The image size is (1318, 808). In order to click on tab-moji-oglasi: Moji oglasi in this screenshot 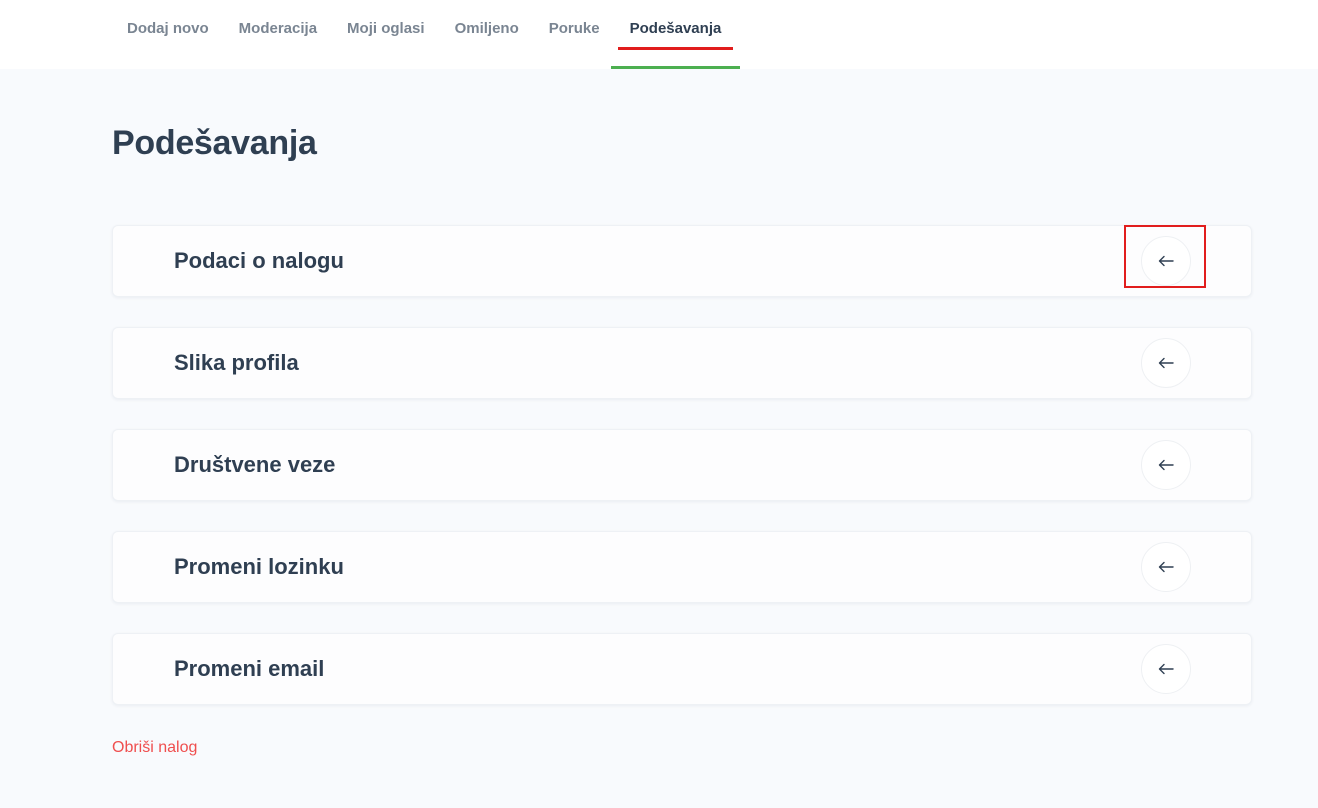, I will do `click(386, 34)`.